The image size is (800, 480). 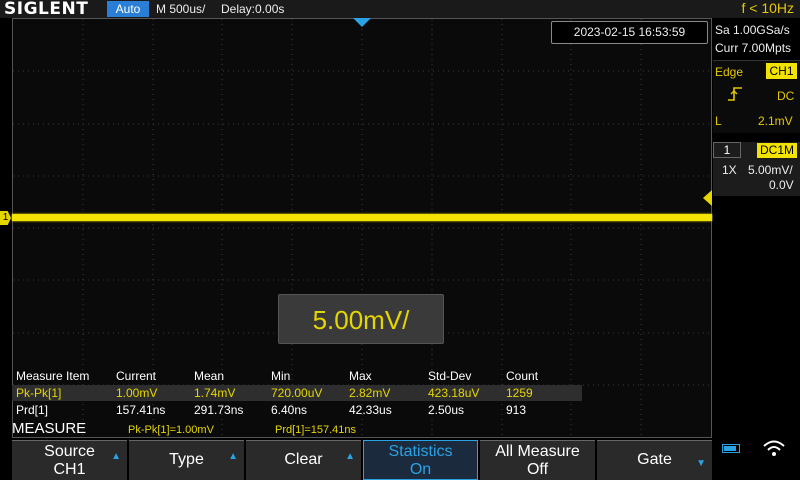 What do you see at coordinates (446, 410) in the screenshot?
I see `table-cell: 2.50us` at bounding box center [446, 410].